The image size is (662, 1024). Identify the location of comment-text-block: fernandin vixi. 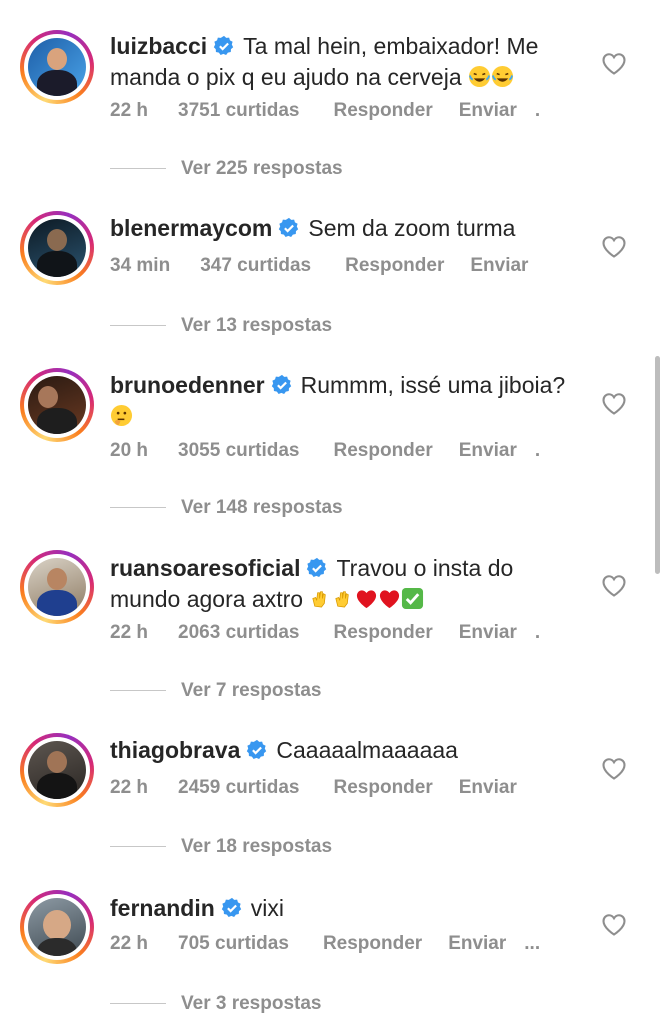
(345, 908).